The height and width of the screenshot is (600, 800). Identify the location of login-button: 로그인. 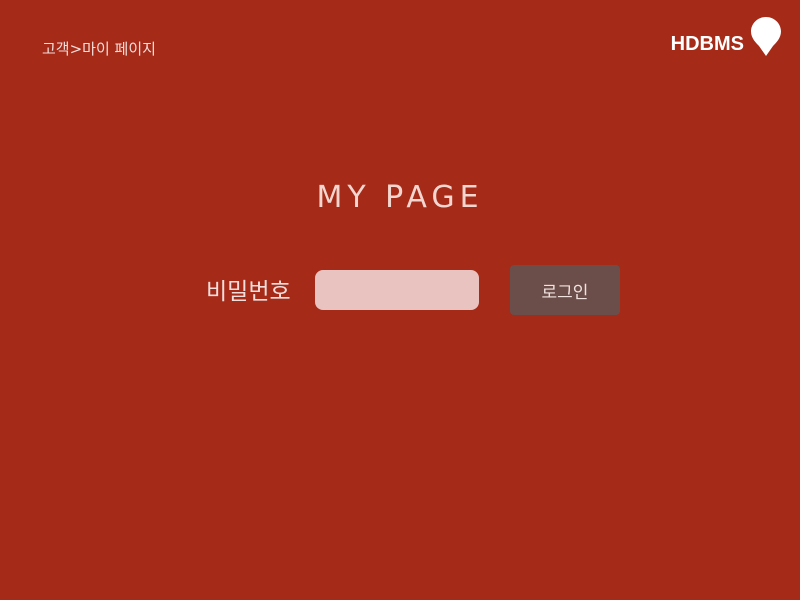
(565, 290).